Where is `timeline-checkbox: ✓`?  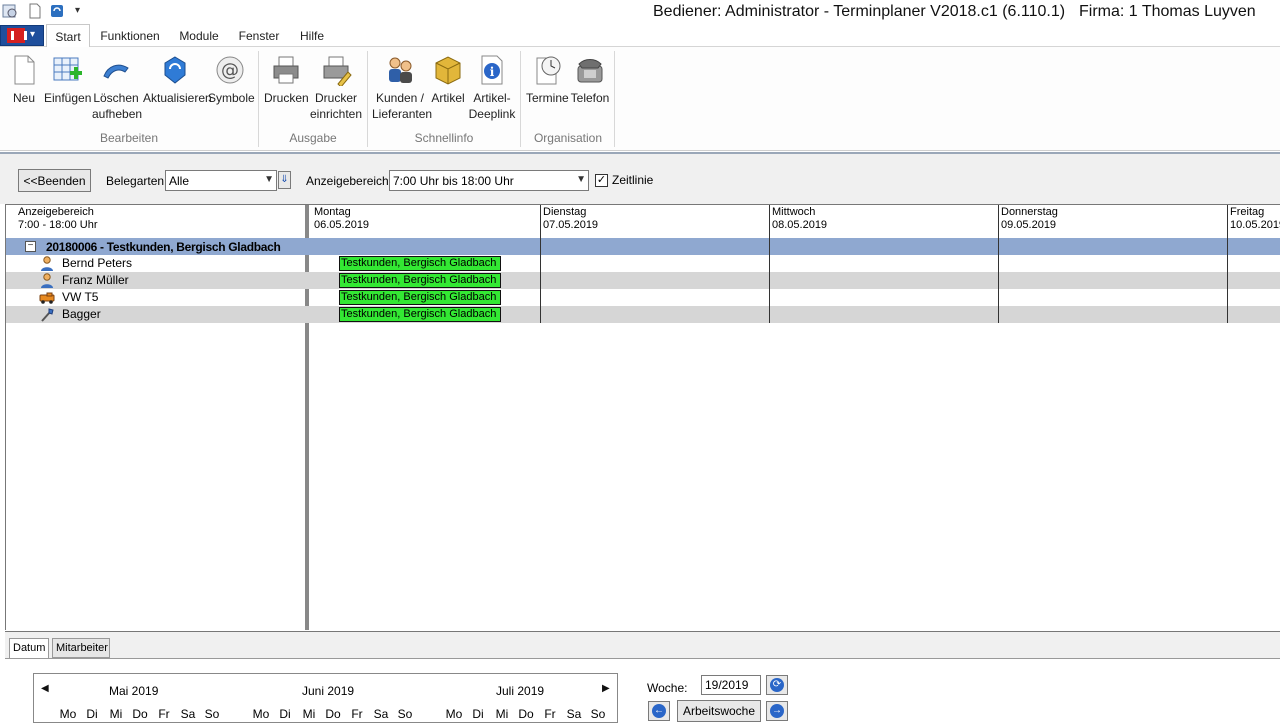
timeline-checkbox: ✓ is located at coordinates (601, 180).